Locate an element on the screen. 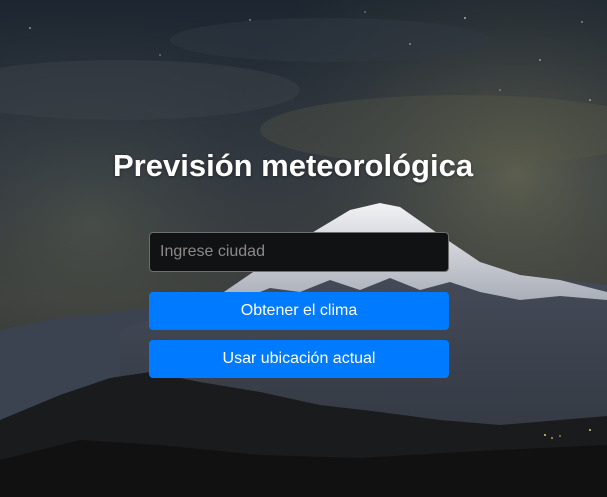  page-title: Previsión meteorológica is located at coordinates (293, 165).